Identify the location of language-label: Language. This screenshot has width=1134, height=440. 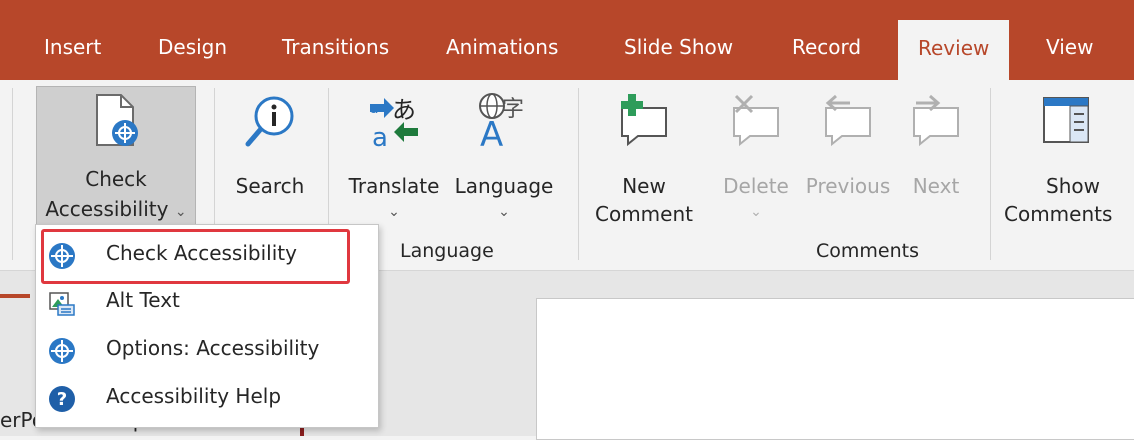
(504, 186).